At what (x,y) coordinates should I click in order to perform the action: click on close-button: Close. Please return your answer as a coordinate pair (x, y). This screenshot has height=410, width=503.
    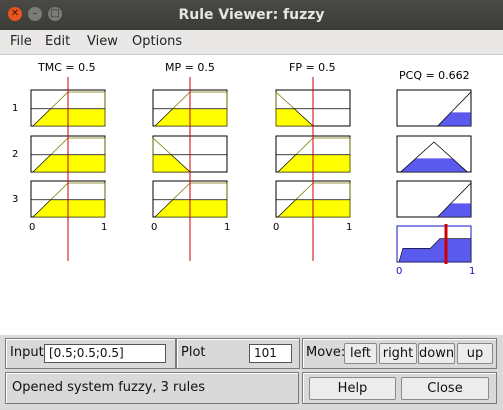
    Looking at the image, I should click on (445, 388).